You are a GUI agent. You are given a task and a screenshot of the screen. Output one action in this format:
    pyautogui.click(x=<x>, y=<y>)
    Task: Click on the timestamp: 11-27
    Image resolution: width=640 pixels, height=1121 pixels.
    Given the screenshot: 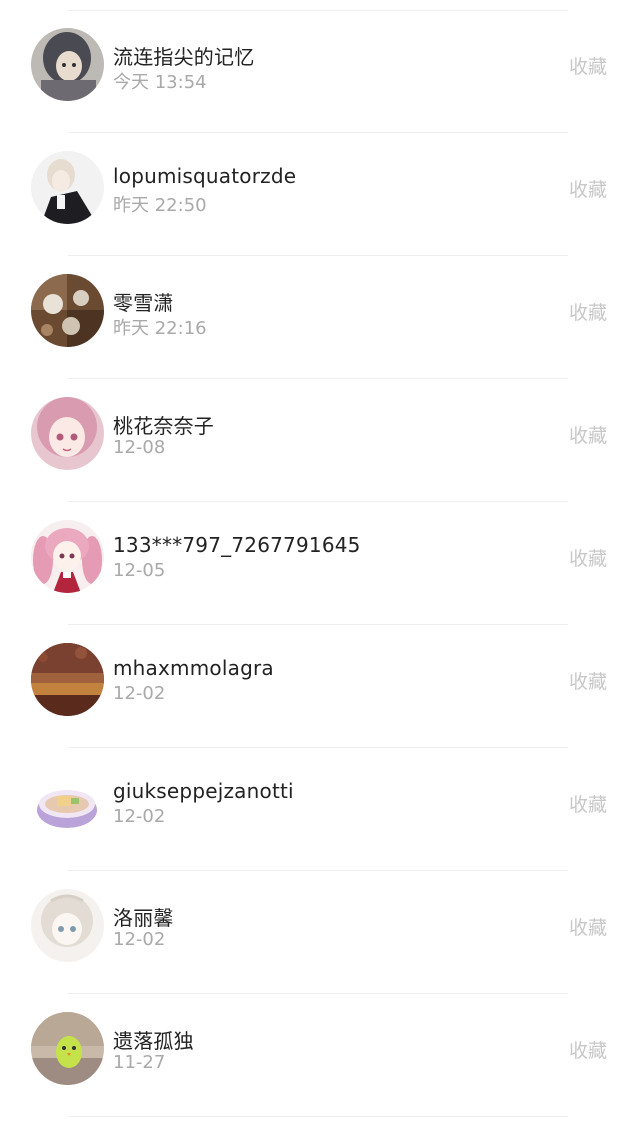 What is the action you would take?
    pyautogui.click(x=139, y=1062)
    